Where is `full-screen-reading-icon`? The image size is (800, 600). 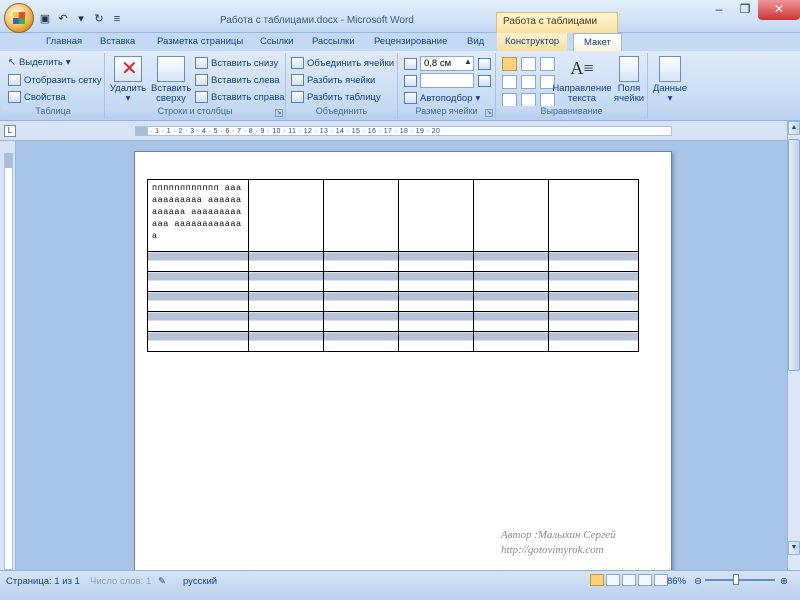 full-screen-reading-icon is located at coordinates (613, 580).